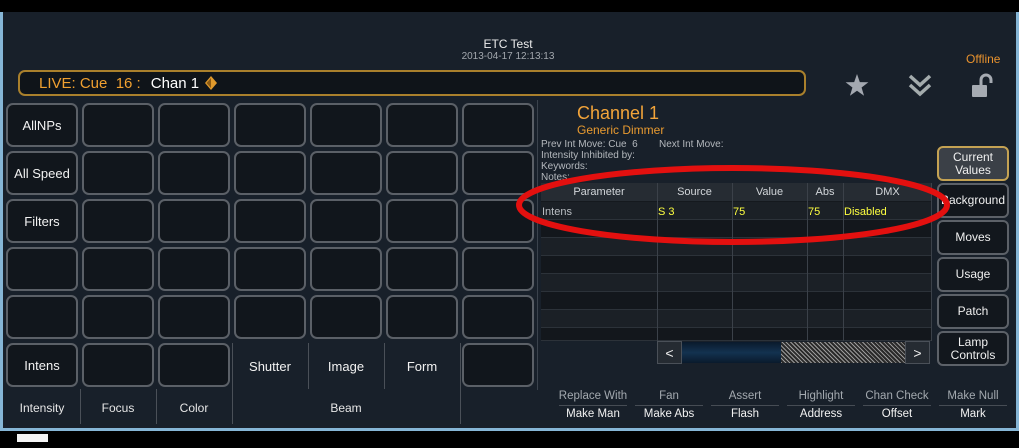  I want to click on current-values-button: Current Values, so click(973, 163).